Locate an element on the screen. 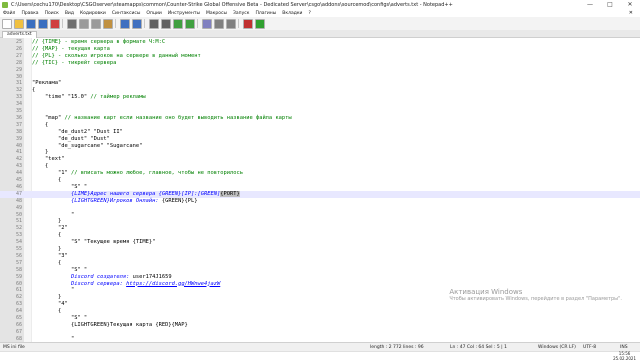 This screenshot has height=361, width=640. sync-icon is located at coordinates (207, 24).